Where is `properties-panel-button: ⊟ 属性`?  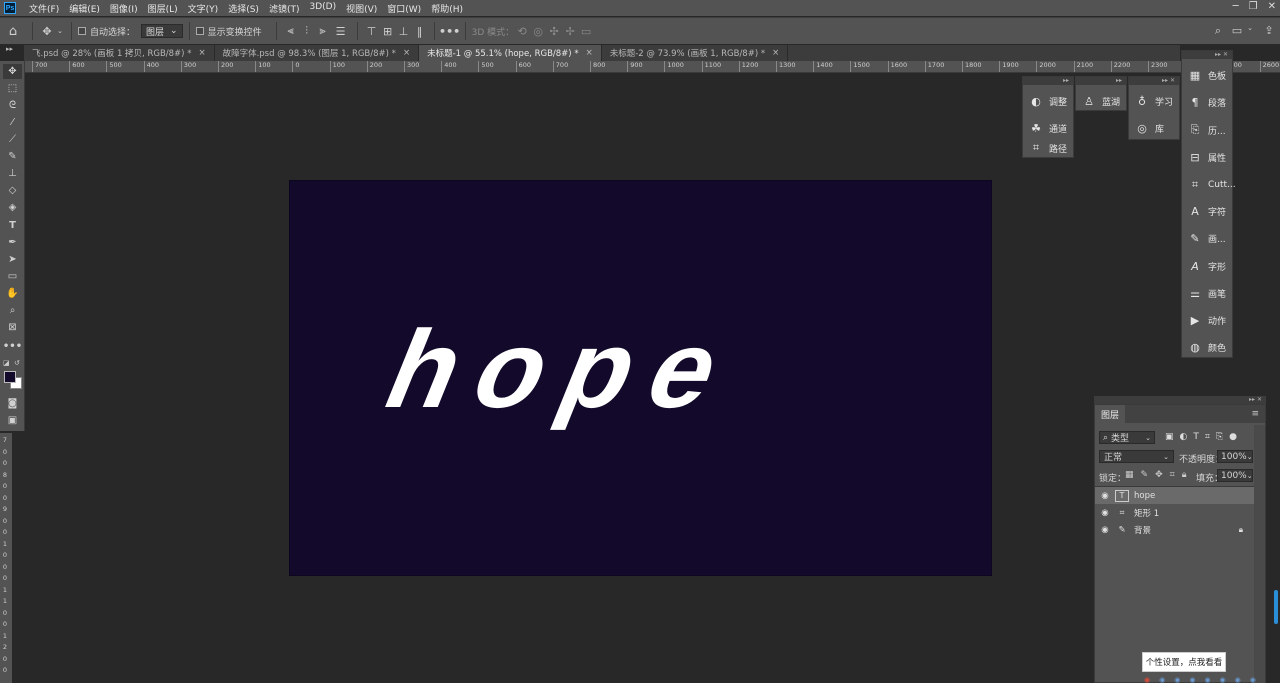 properties-panel-button: ⊟ 属性 is located at coordinates (1207, 157).